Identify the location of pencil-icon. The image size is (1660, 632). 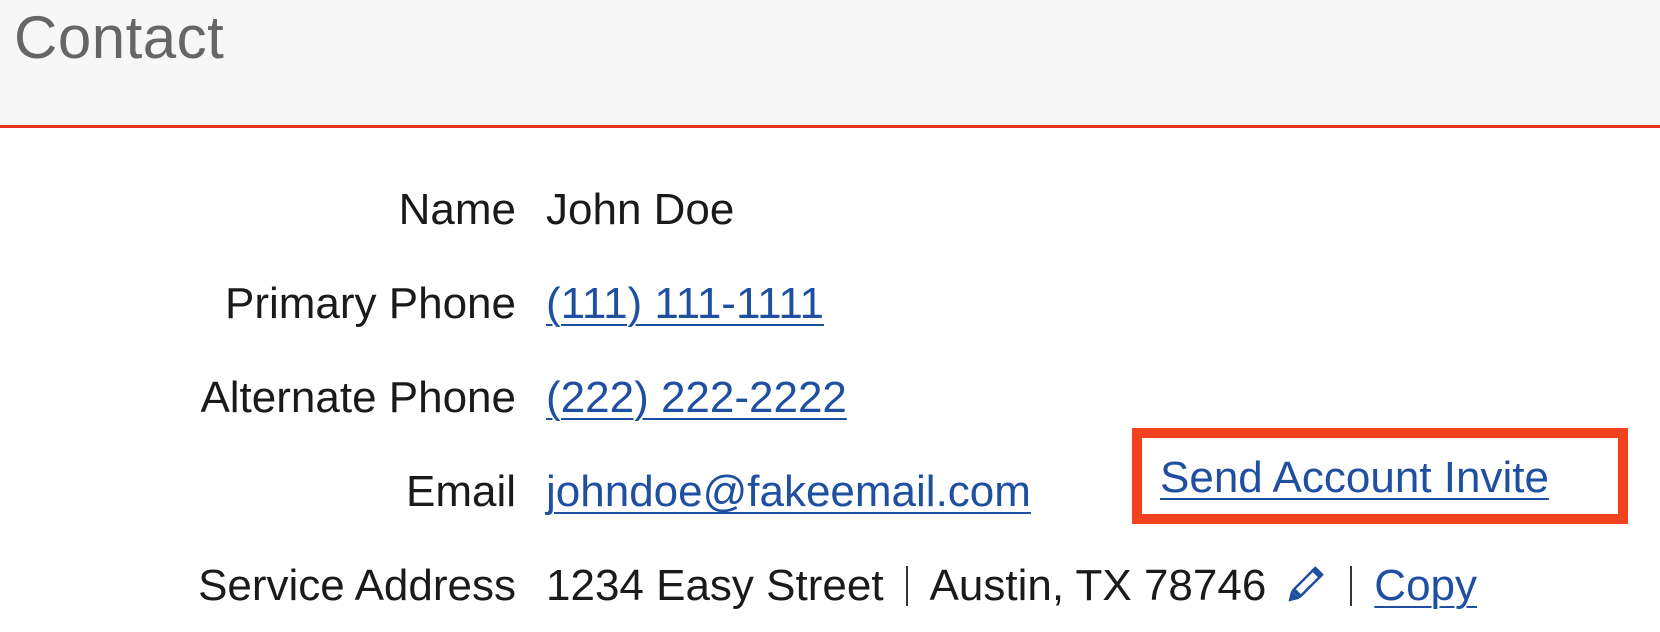
(1304, 586).